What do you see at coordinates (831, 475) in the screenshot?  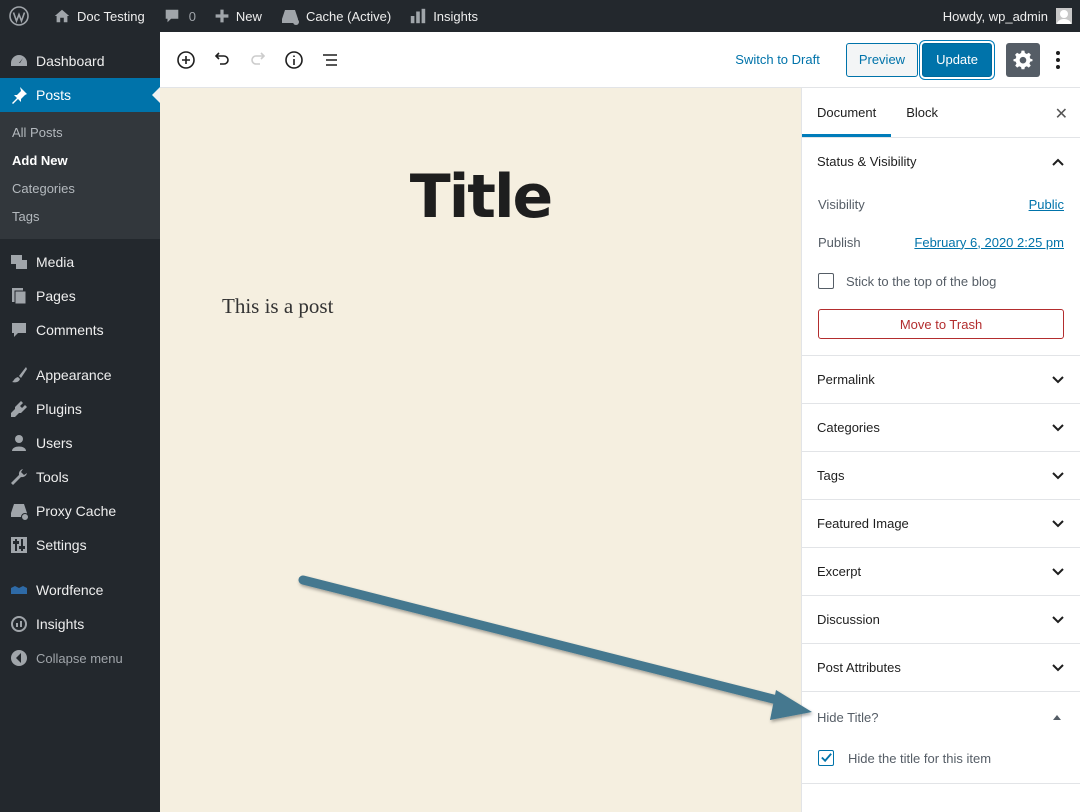 I see `panel-title: Tags` at bounding box center [831, 475].